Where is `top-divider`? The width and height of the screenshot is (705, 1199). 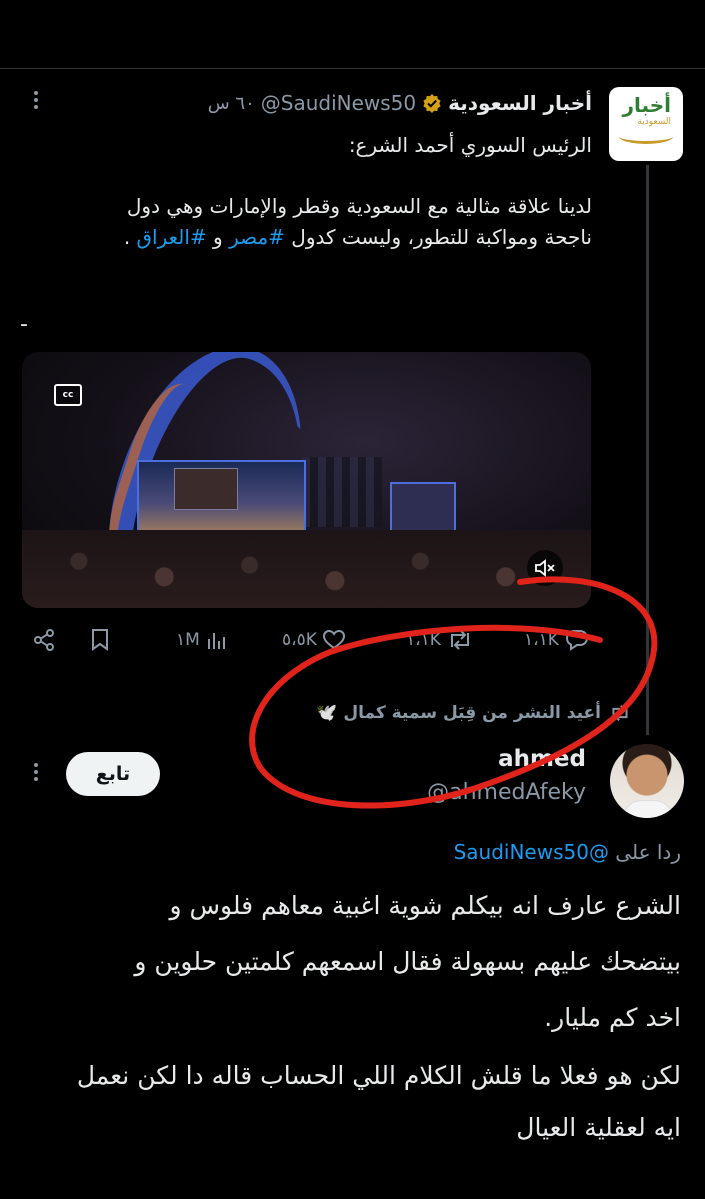
top-divider is located at coordinates (352, 68).